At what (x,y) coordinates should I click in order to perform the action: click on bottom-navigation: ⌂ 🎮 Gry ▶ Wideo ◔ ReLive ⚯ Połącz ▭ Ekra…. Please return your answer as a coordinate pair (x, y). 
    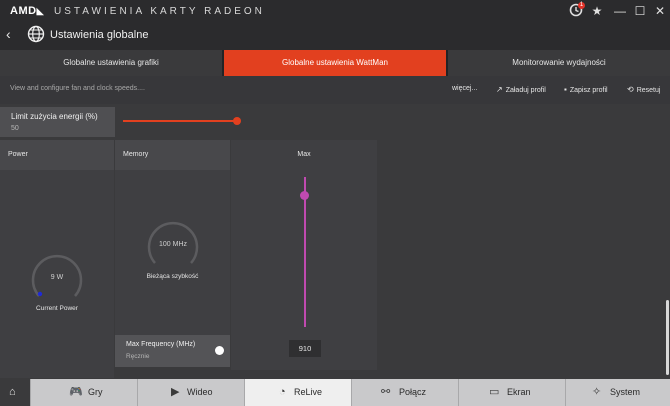
    Looking at the image, I should click on (335, 392).